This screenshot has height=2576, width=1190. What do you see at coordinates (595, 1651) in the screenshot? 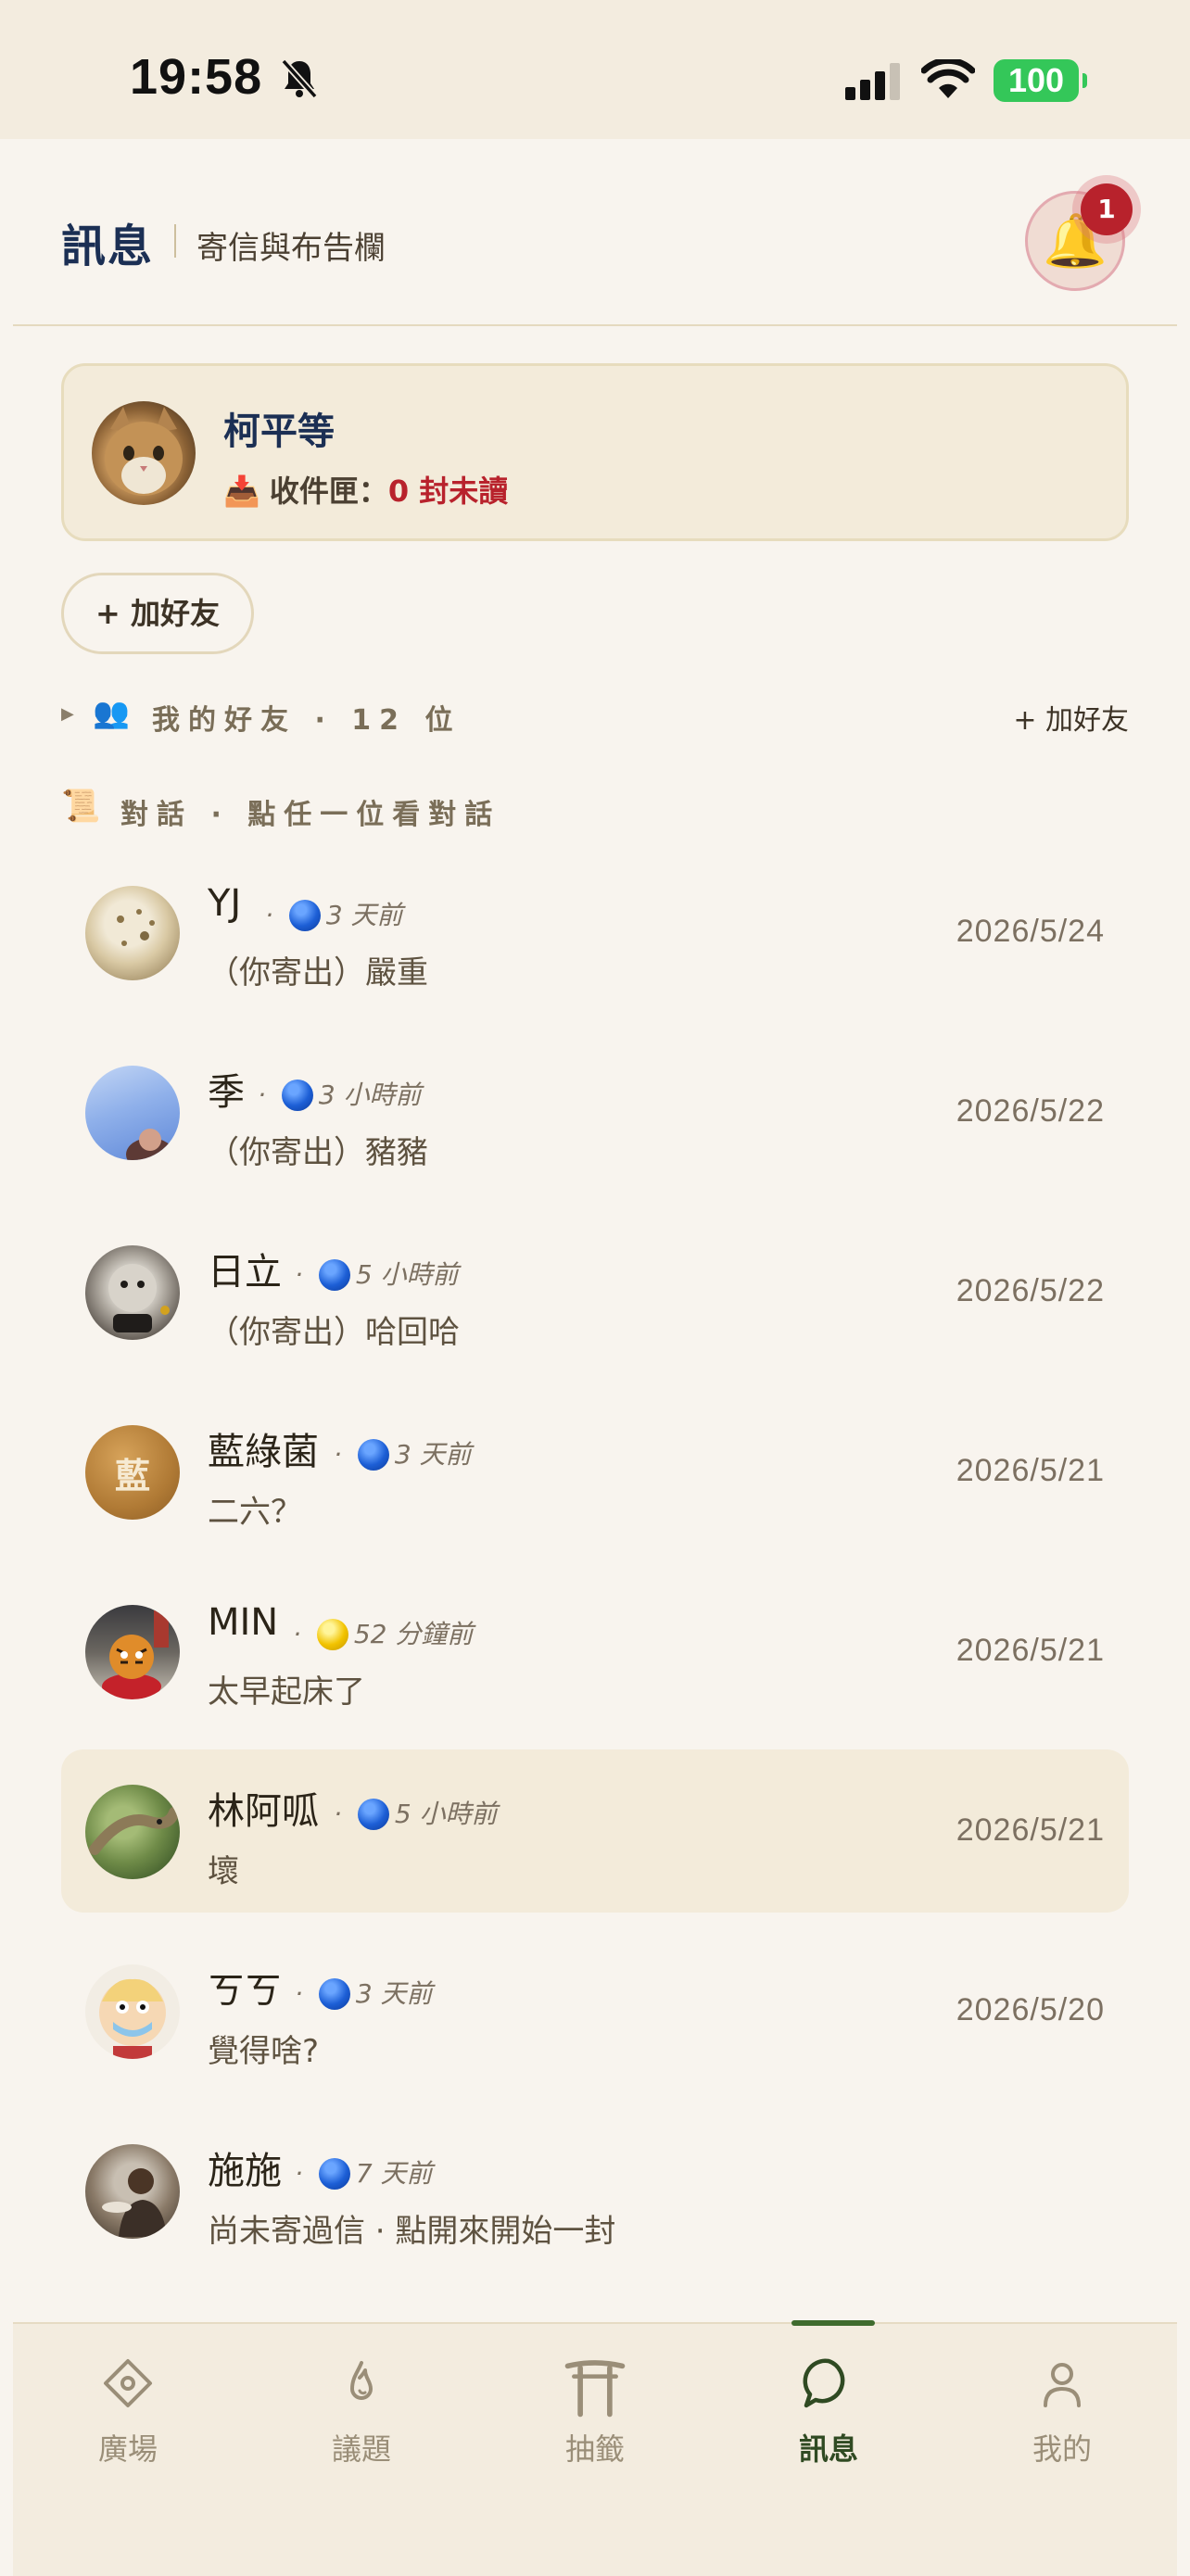
I see `conversation-item: MIN · 52 分鐘前 太早起床了 2026/5/21` at bounding box center [595, 1651].